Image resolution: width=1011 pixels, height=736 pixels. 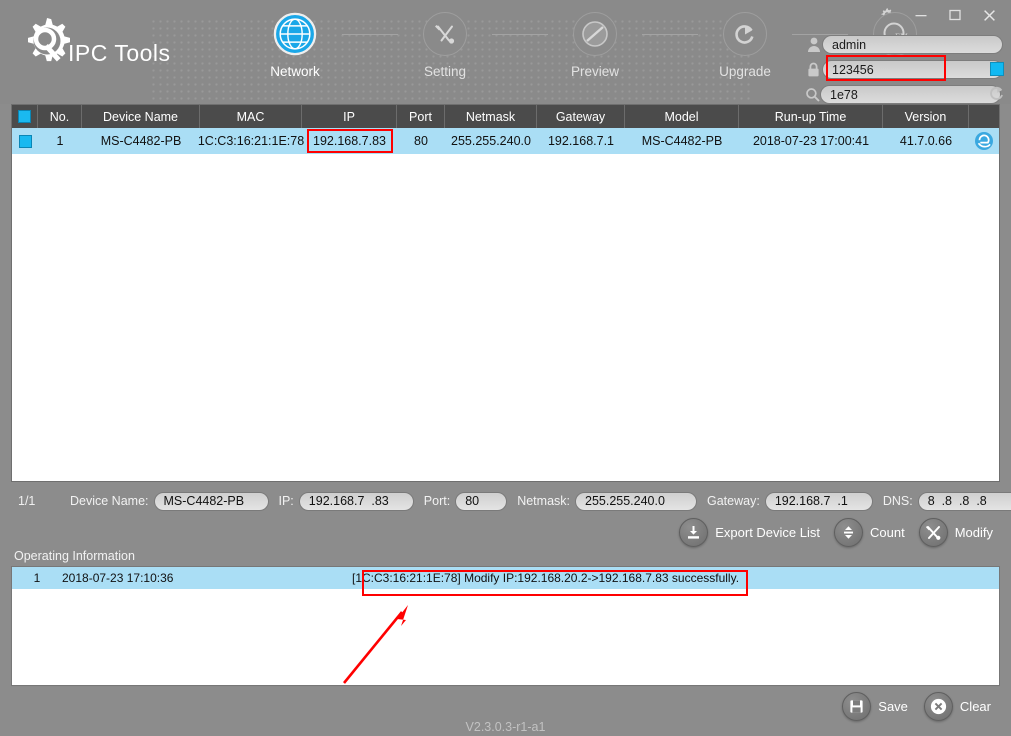 I want to click on cell-gateway: 192.168.7.1, so click(x=581, y=141).